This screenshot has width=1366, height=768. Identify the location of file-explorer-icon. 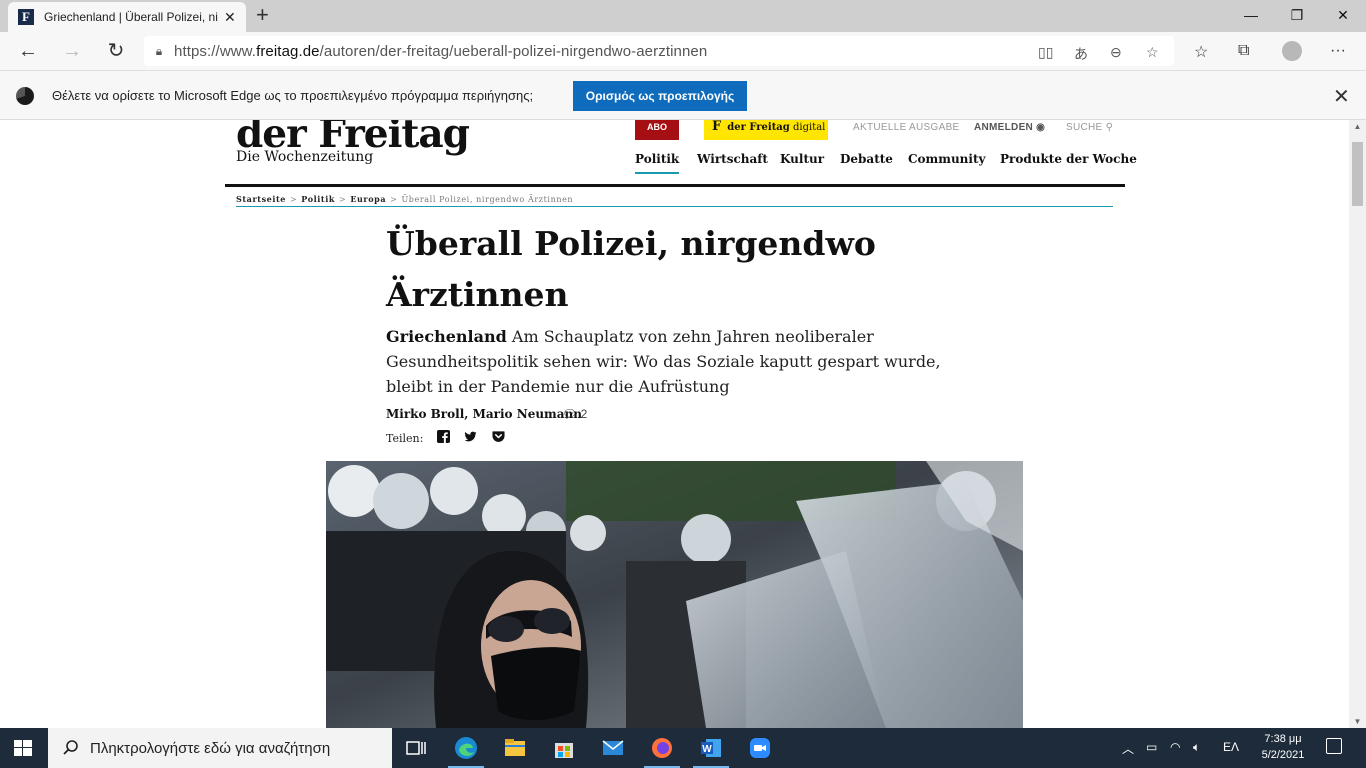
(515, 748).